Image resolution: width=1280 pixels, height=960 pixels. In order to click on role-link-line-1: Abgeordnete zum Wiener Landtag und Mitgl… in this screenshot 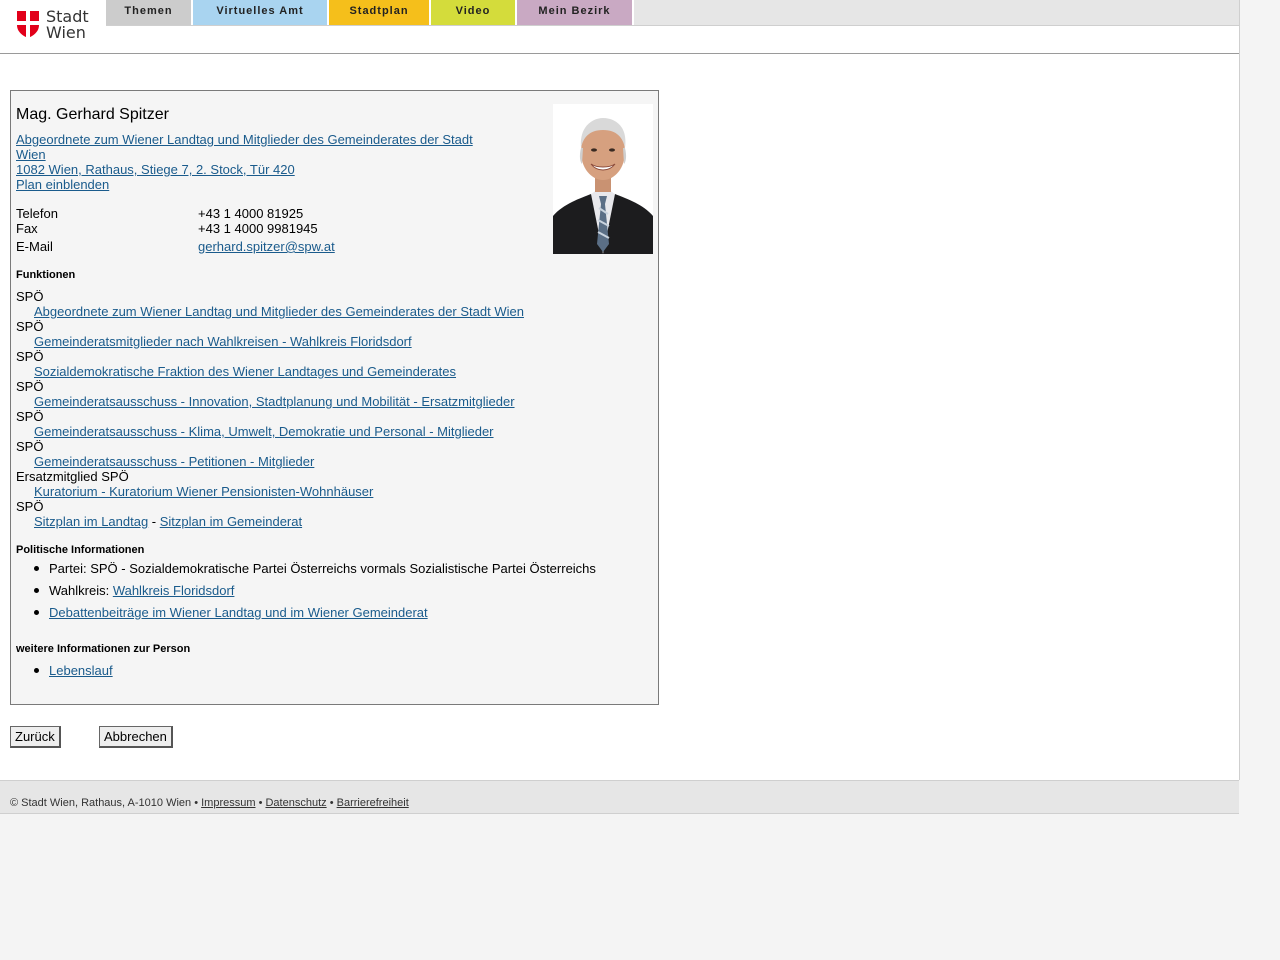, I will do `click(244, 139)`.